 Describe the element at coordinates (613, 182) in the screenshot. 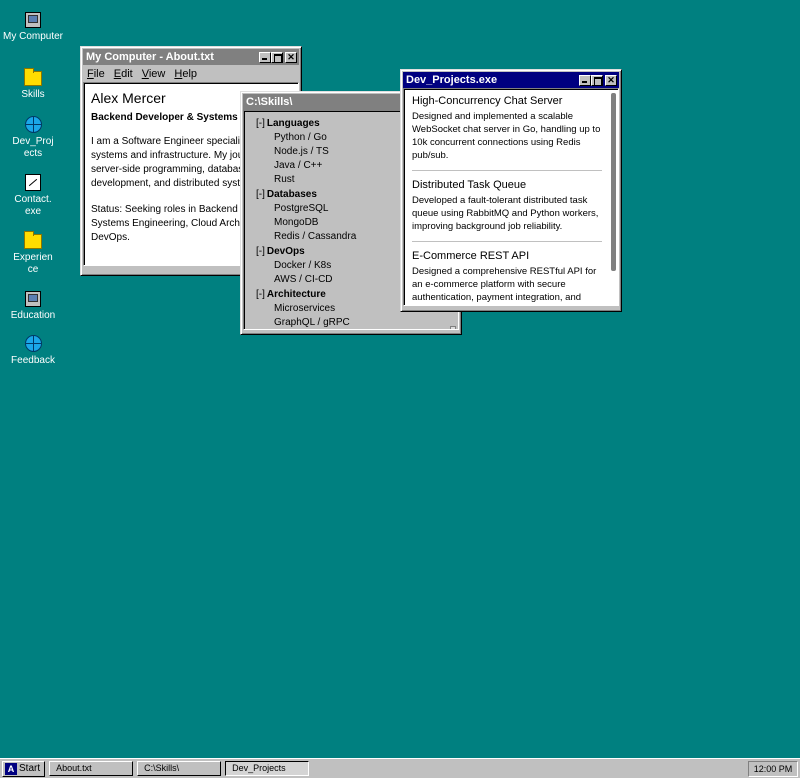

I see `scrollbar` at that location.